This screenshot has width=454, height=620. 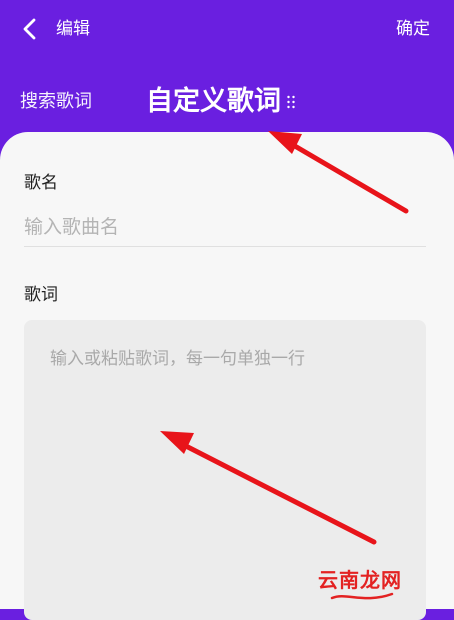 I want to click on lyrics-tabs: 搜索歌词 自定义歌词, so click(x=227, y=103).